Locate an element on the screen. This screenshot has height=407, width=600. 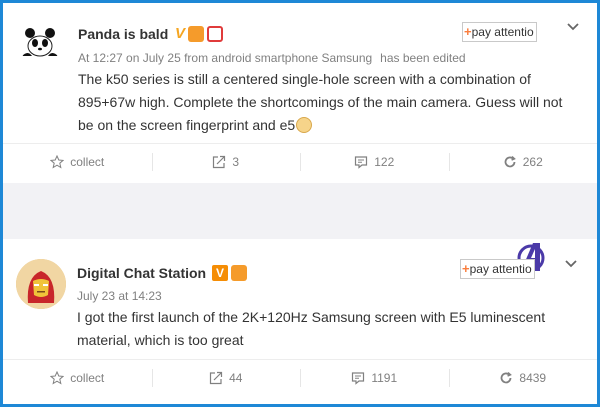
repost-button: 44 is located at coordinates (226, 378).